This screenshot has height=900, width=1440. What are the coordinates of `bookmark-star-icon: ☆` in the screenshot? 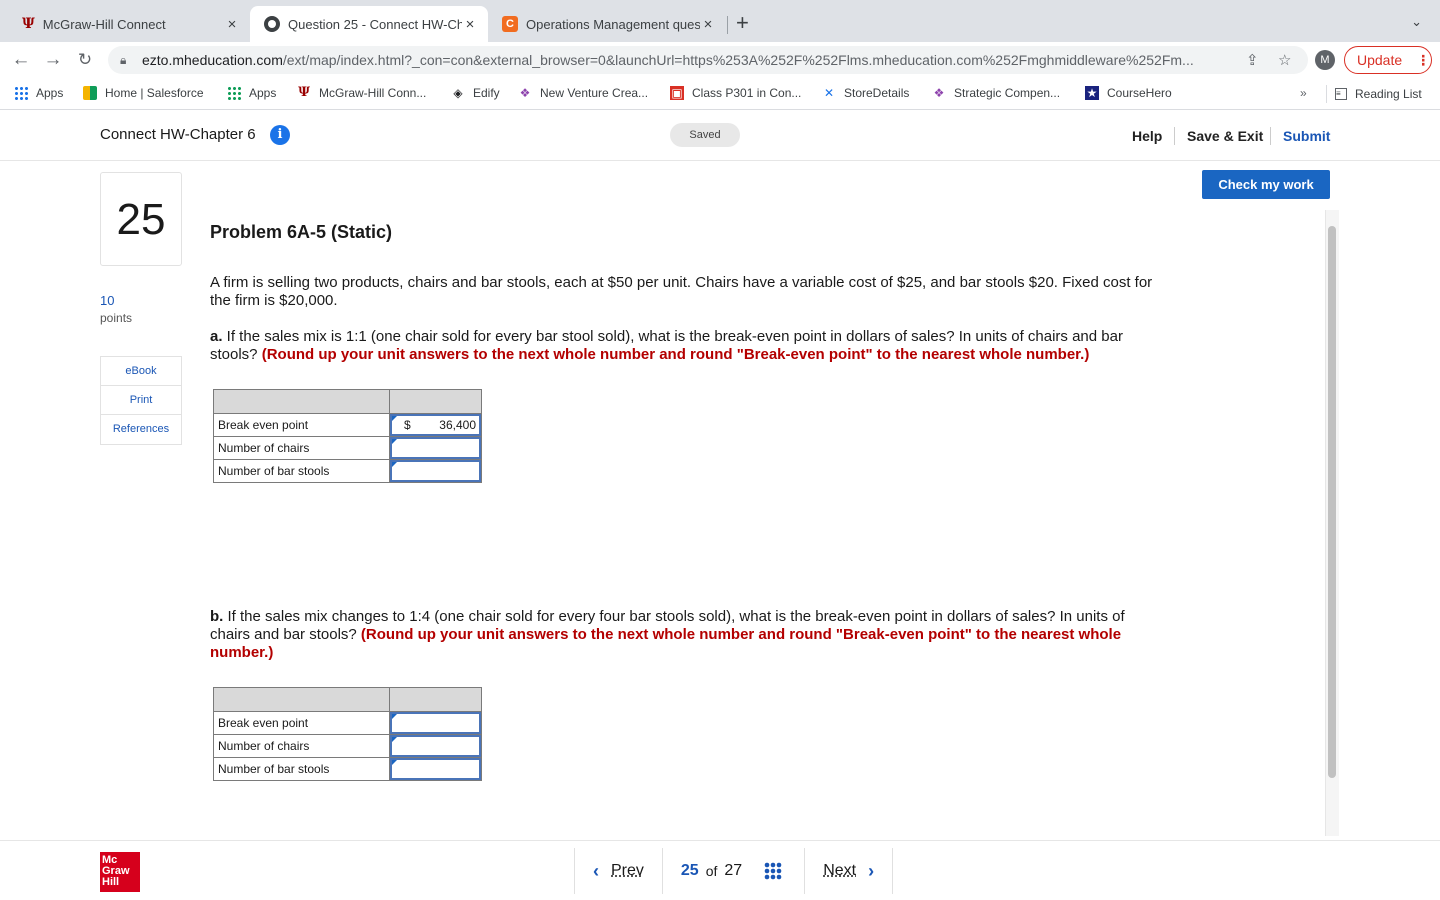 It's located at (1284, 60).